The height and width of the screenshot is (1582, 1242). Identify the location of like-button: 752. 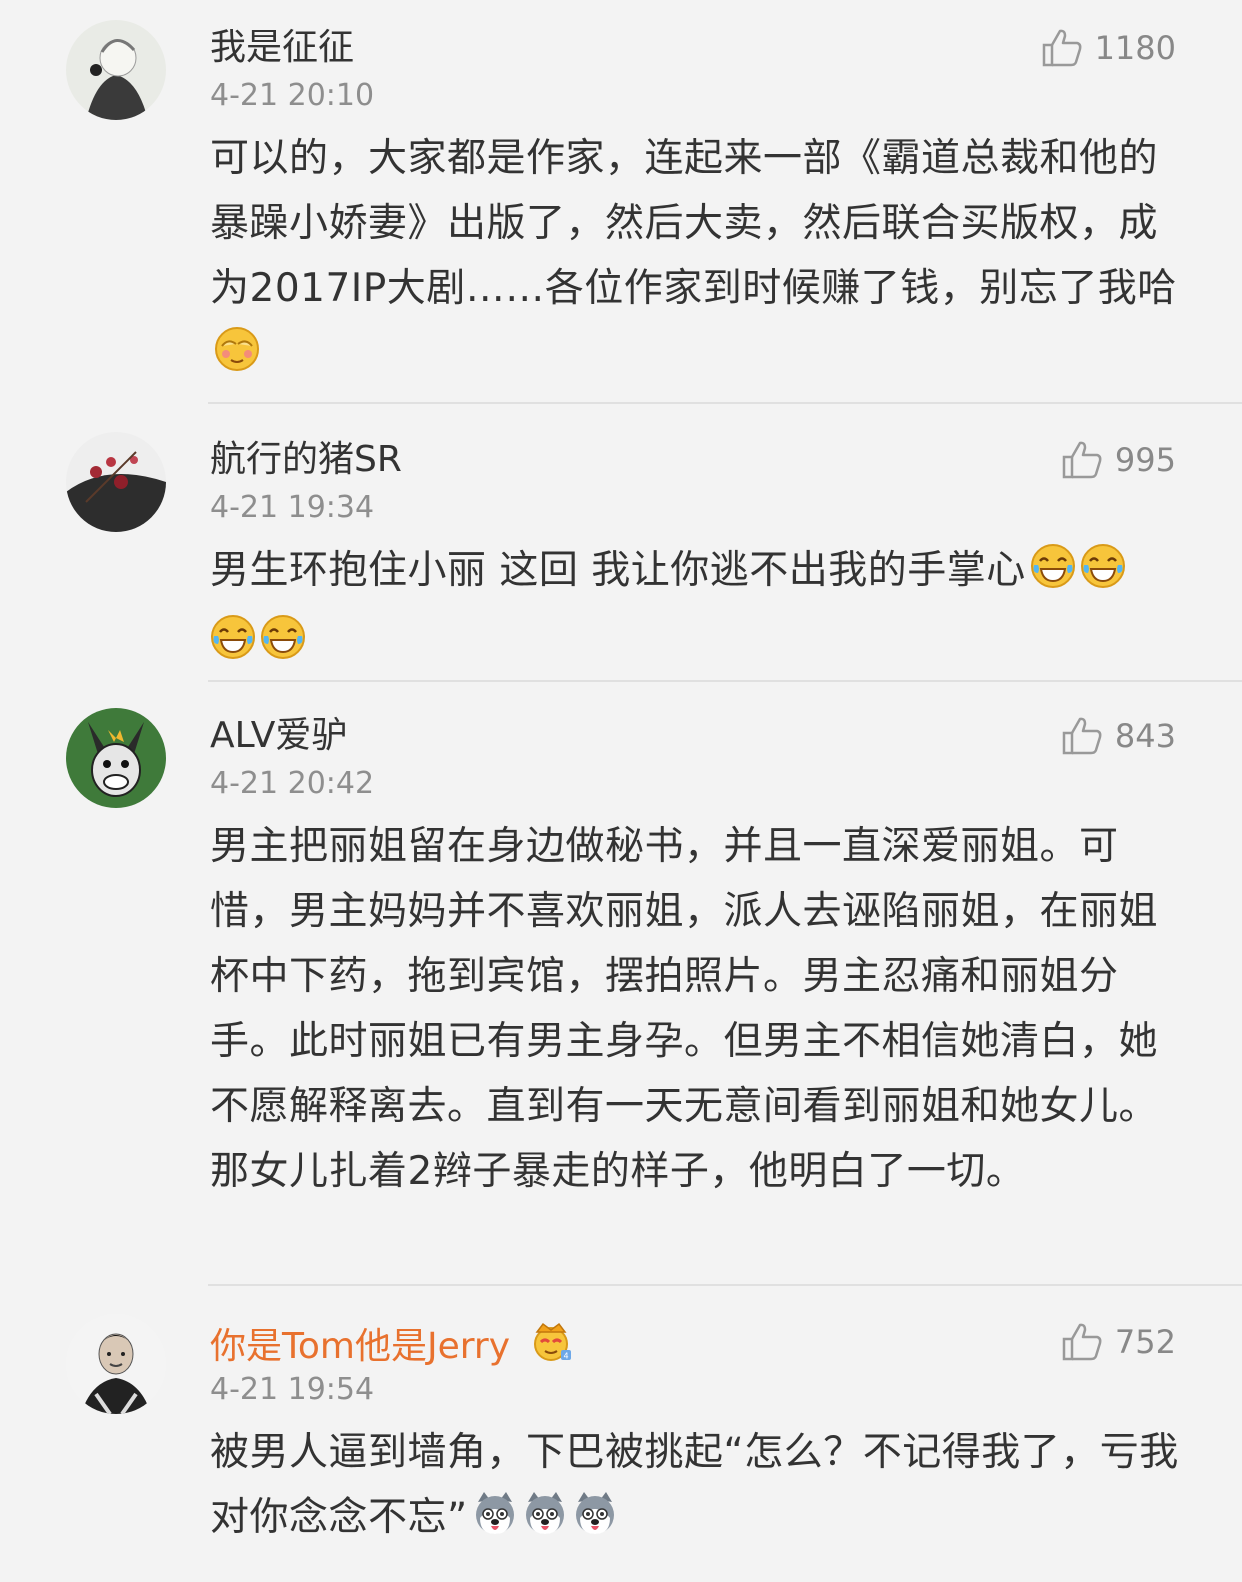
(1118, 1342).